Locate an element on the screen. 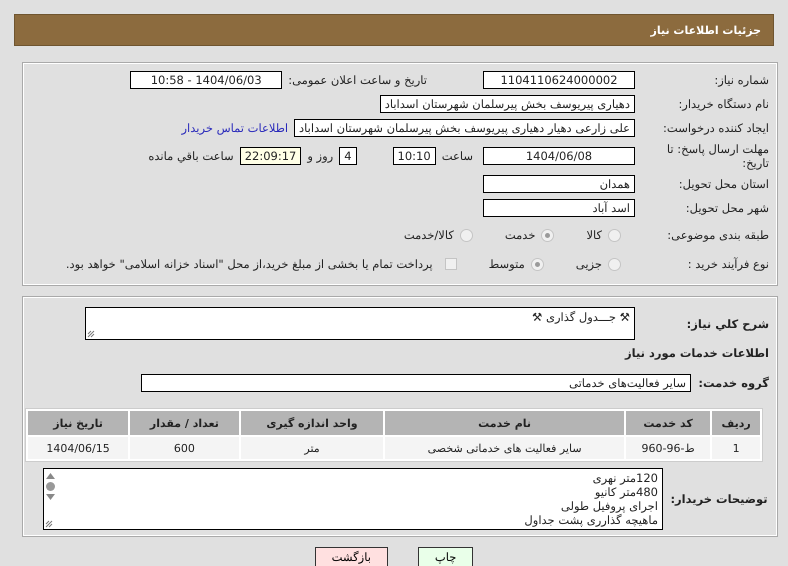 The width and height of the screenshot is (788, 566). table-cell: متر is located at coordinates (312, 448).